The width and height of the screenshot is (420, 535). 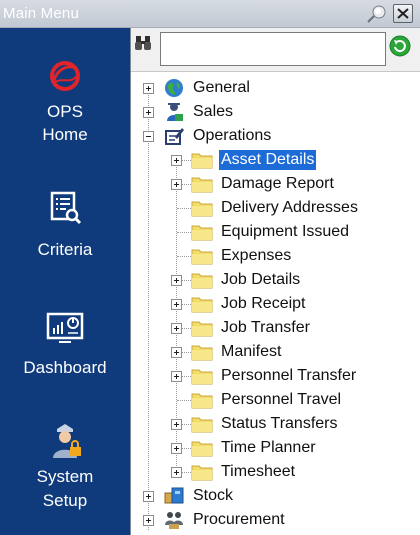 I want to click on globe-icon, so click(x=174, y=88).